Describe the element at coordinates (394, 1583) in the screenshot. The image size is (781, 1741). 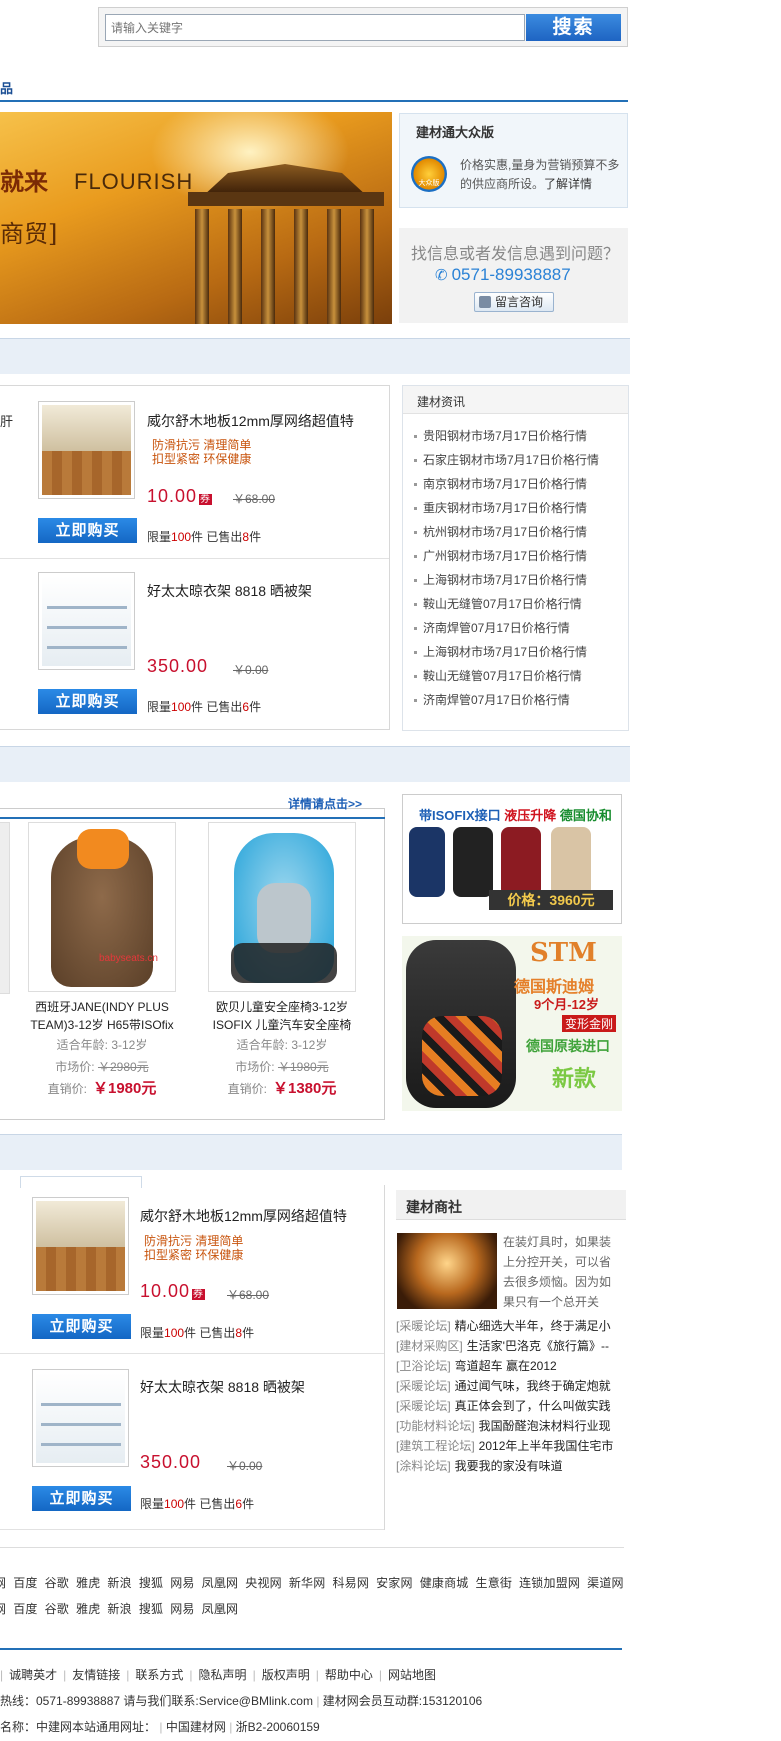
I see `friend-link: 安家网` at that location.